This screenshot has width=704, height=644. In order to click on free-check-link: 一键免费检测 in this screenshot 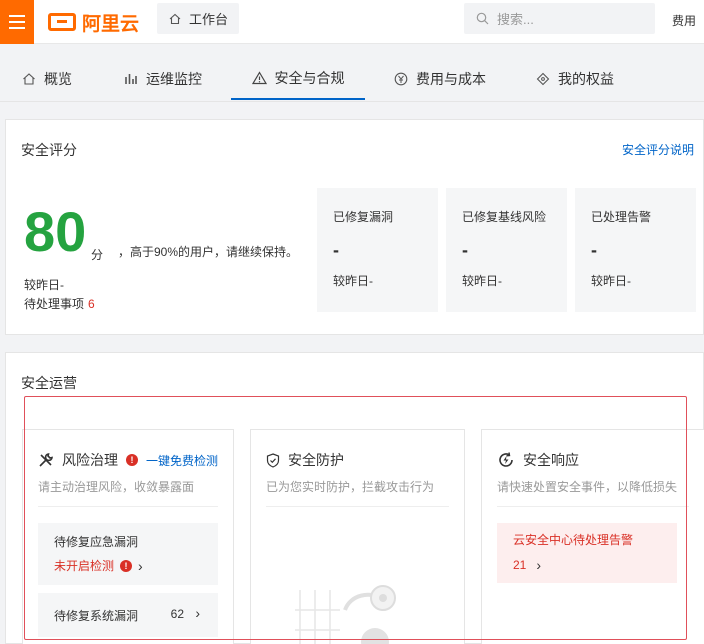, I will do `click(182, 460)`.